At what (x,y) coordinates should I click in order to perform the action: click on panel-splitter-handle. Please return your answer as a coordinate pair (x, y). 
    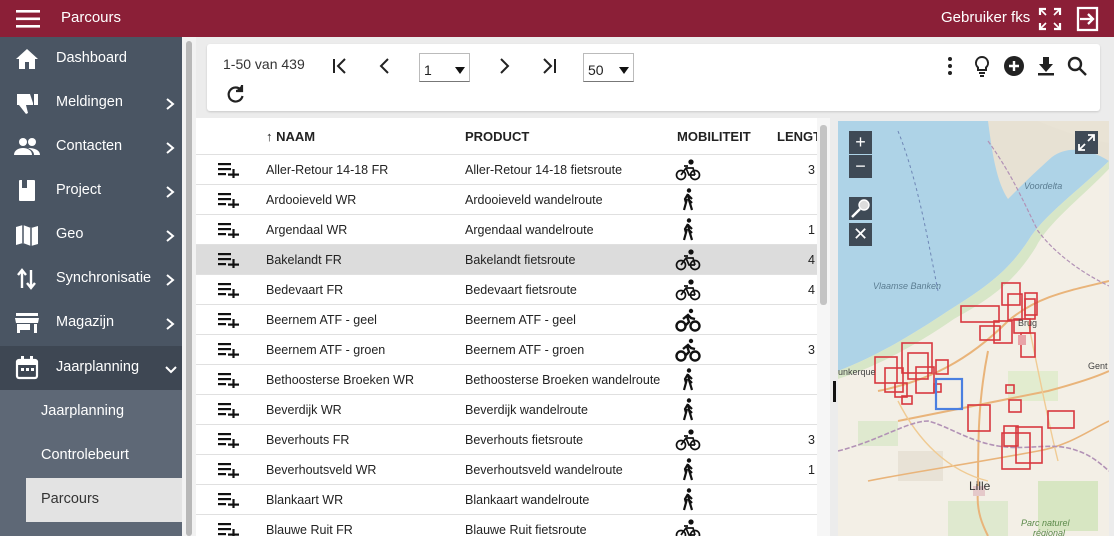
    Looking at the image, I should click on (834, 391).